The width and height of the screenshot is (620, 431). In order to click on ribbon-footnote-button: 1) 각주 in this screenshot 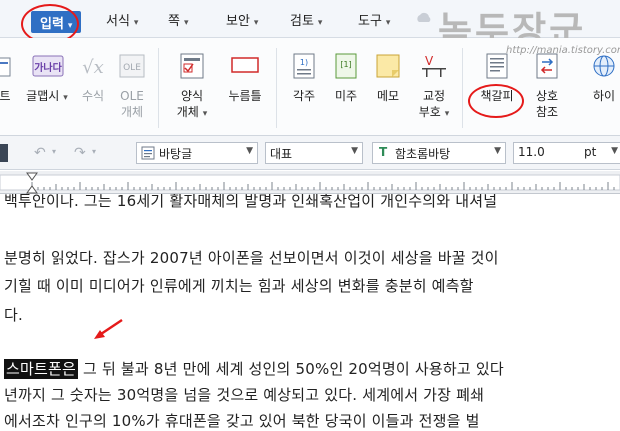, I will do `click(304, 78)`.